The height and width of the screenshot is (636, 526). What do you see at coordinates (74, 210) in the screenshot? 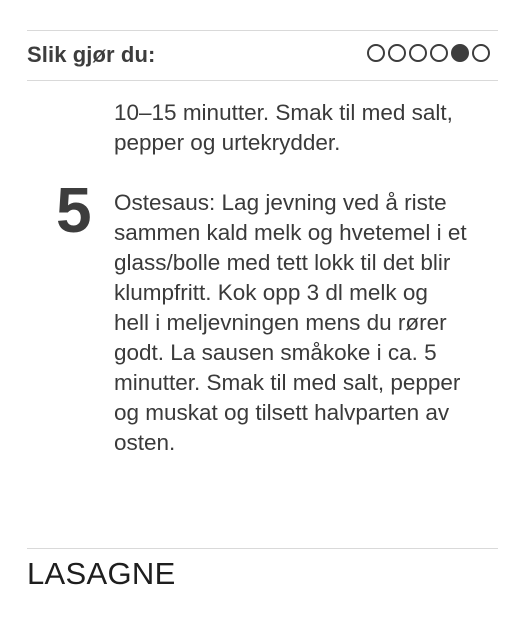
I see `step-number: 5` at bounding box center [74, 210].